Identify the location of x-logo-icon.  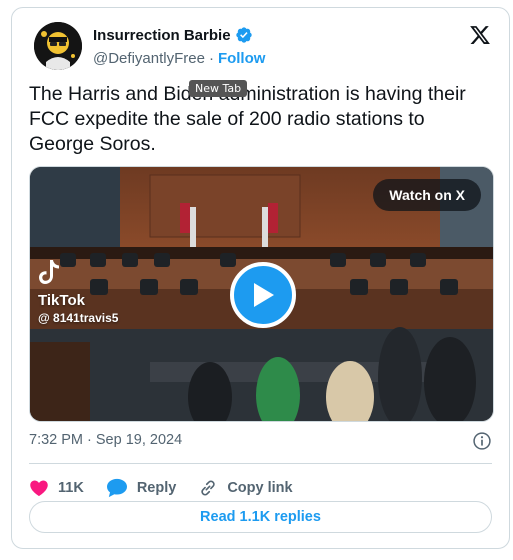
(480, 35).